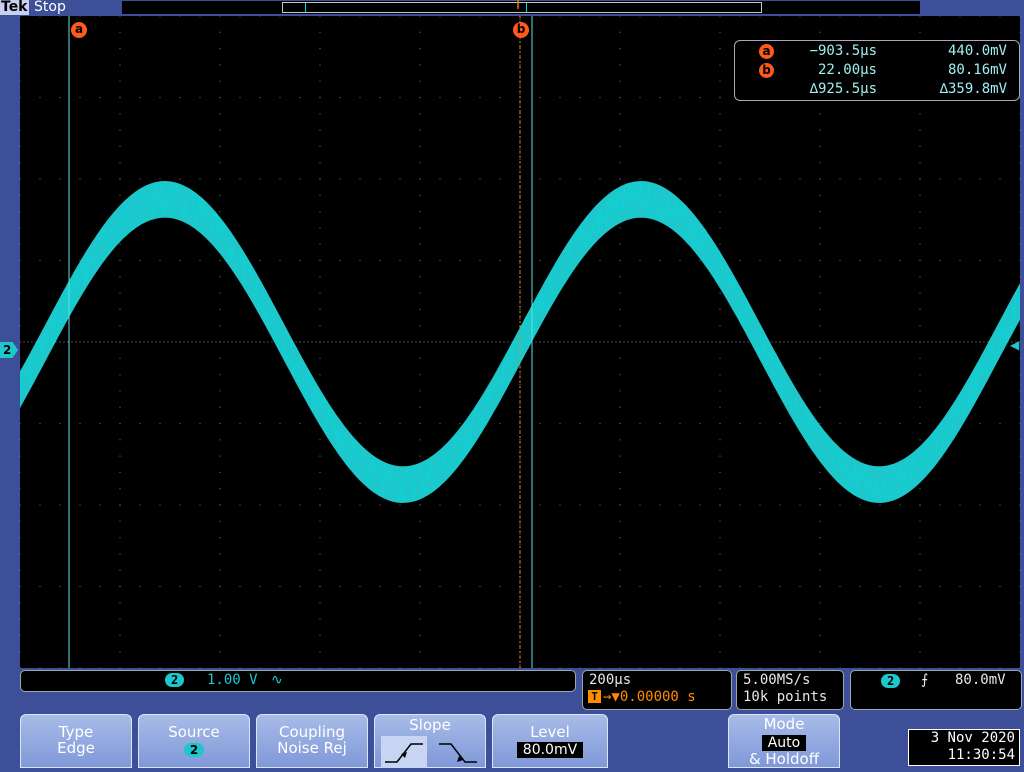 The width and height of the screenshot is (1024, 772). I want to click on record-view-window, so click(522, 7).